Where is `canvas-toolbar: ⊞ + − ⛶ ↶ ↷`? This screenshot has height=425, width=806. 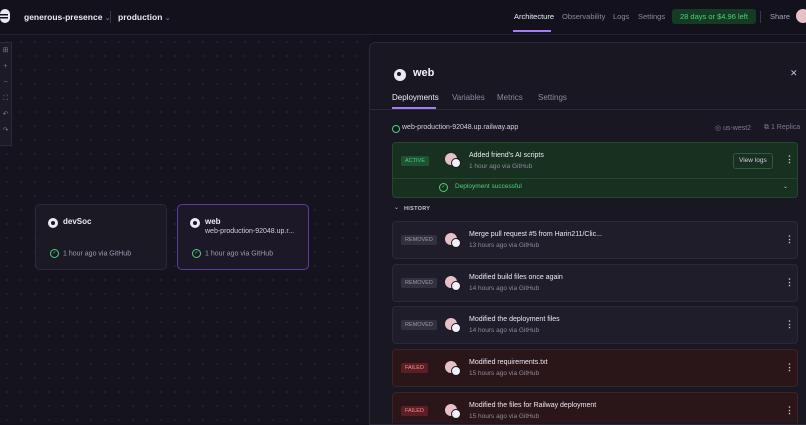
canvas-toolbar: ⊞ + − ⛶ ↶ ↷ is located at coordinates (6, 94).